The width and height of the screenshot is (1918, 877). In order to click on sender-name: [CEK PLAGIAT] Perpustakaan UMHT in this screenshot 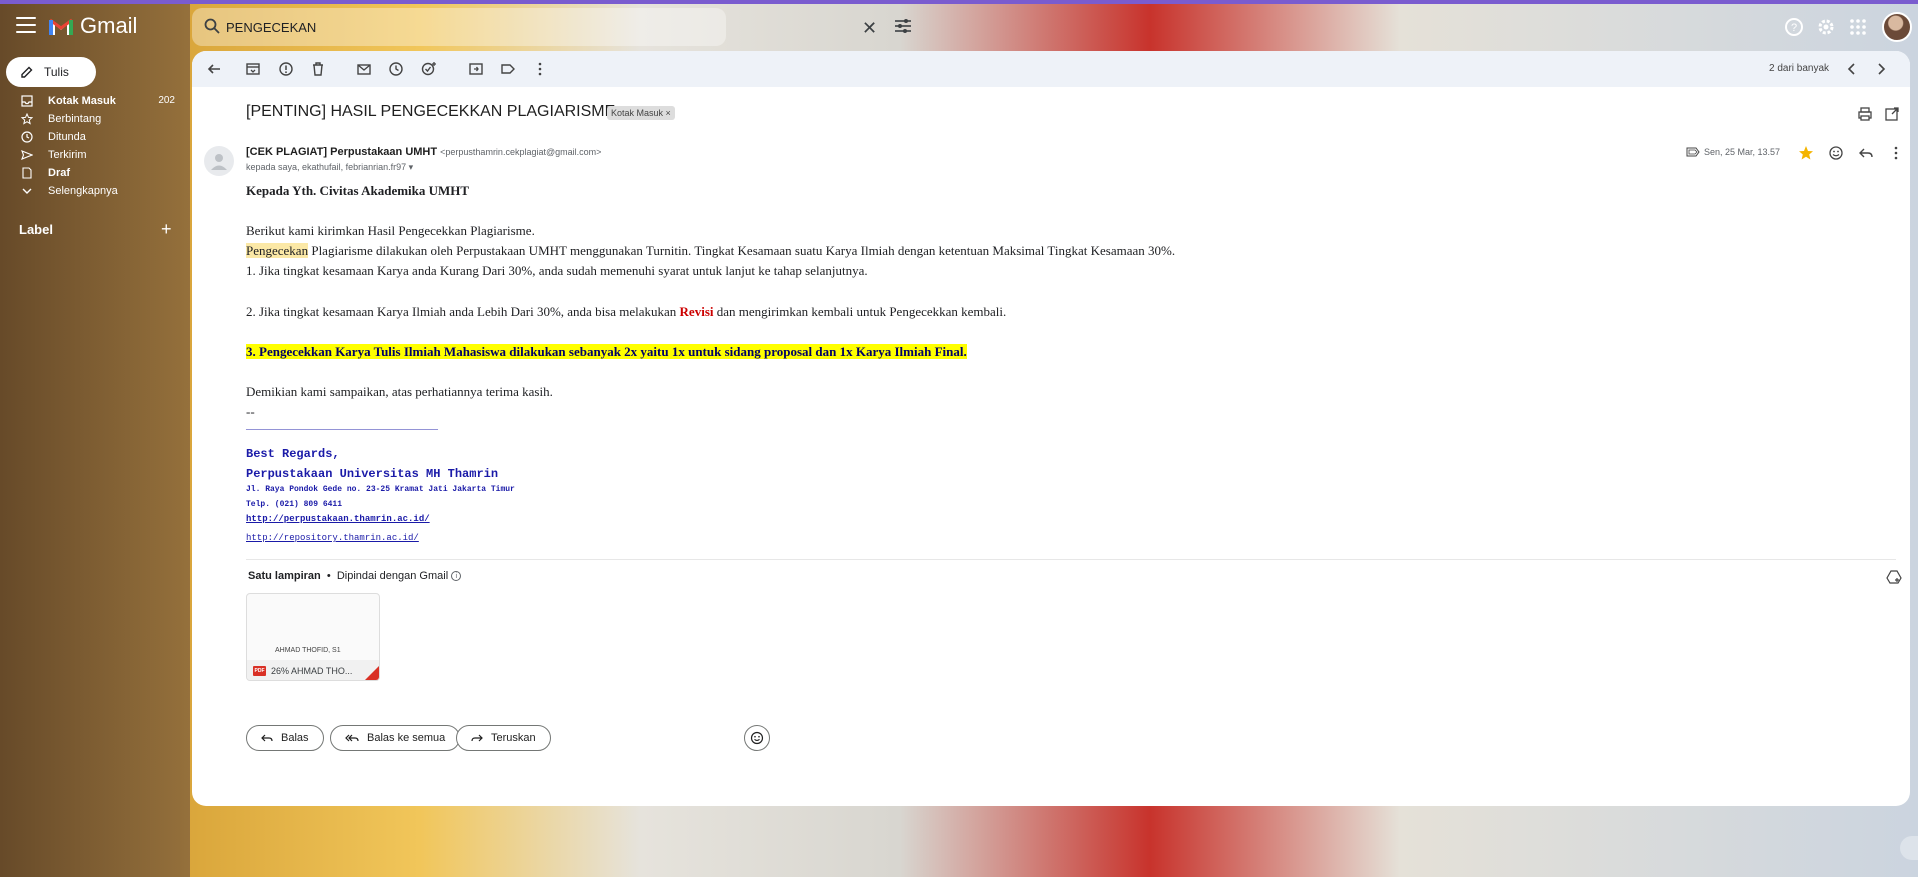, I will do `click(341, 152)`.